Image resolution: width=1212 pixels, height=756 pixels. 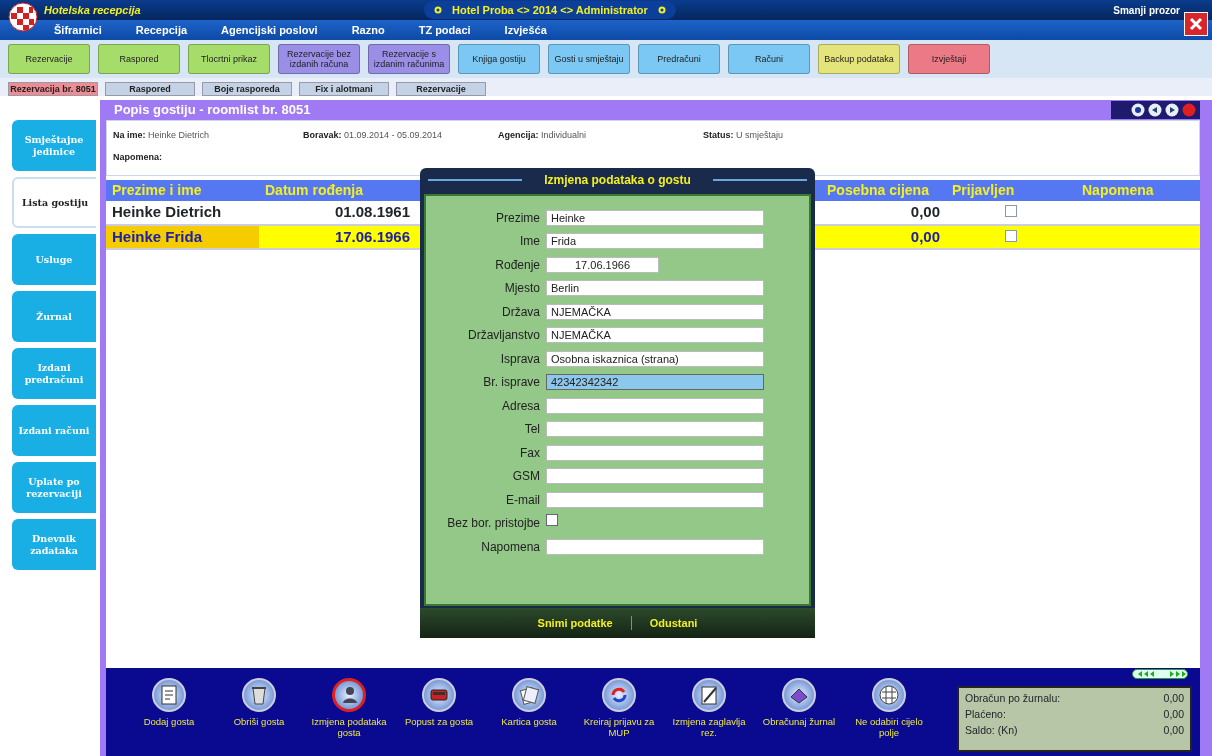 I want to click on field-label: Adresa, so click(x=520, y=406).